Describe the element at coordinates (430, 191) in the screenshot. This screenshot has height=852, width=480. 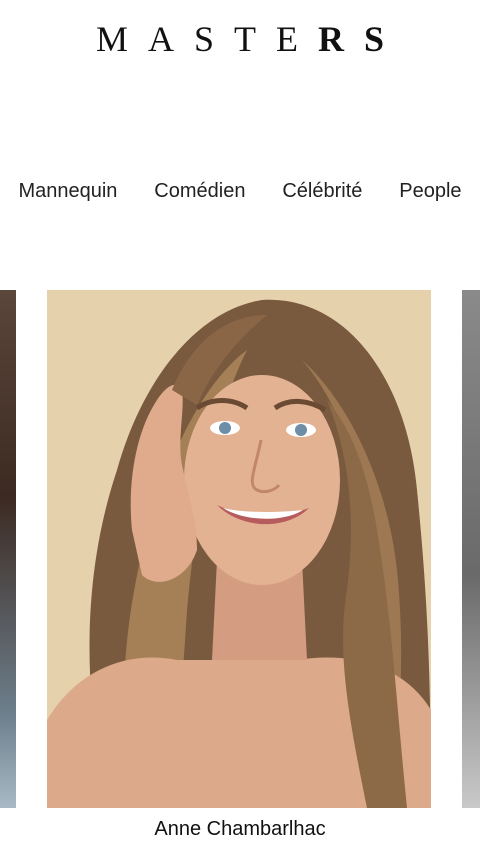
I see `nav-item-people: People` at that location.